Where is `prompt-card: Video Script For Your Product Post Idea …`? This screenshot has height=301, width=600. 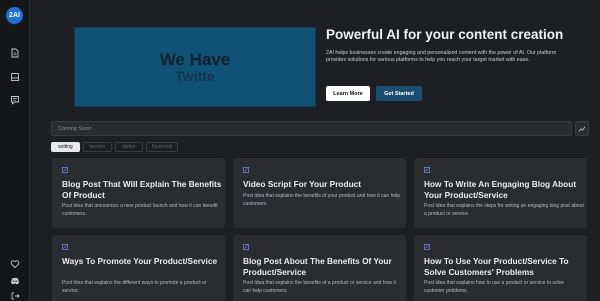 prompt-card: Video Script For Your Product Post Idea … is located at coordinates (319, 193).